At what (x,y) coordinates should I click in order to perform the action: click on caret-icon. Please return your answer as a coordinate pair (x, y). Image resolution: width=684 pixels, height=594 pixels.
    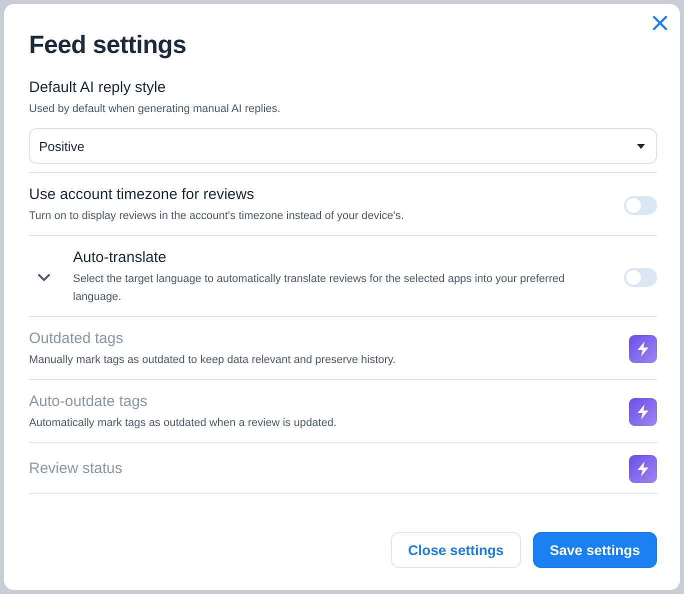
    Looking at the image, I should click on (641, 146).